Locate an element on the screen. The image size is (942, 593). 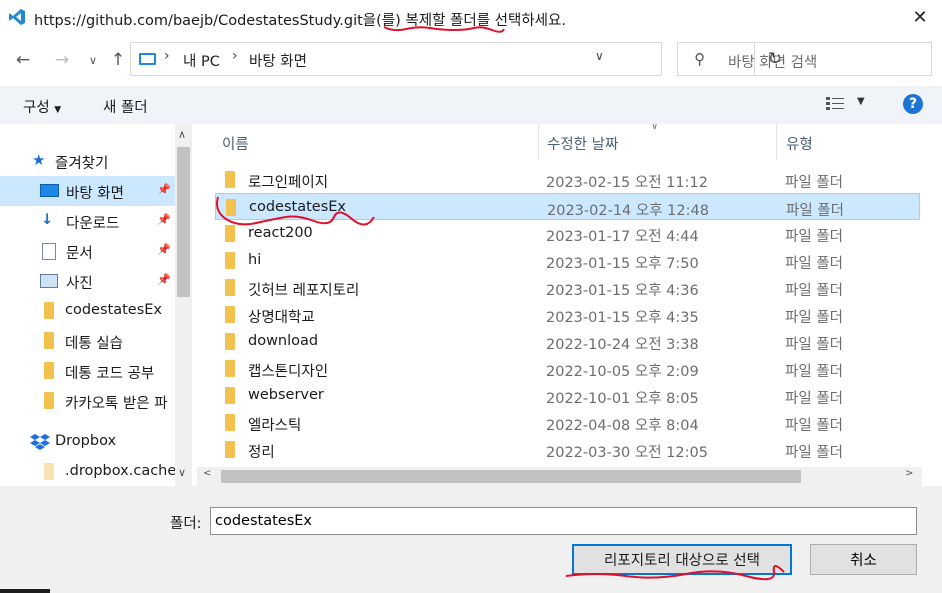
nav-item-desktop: 바탕 화면 📌 is located at coordinates (87, 191).